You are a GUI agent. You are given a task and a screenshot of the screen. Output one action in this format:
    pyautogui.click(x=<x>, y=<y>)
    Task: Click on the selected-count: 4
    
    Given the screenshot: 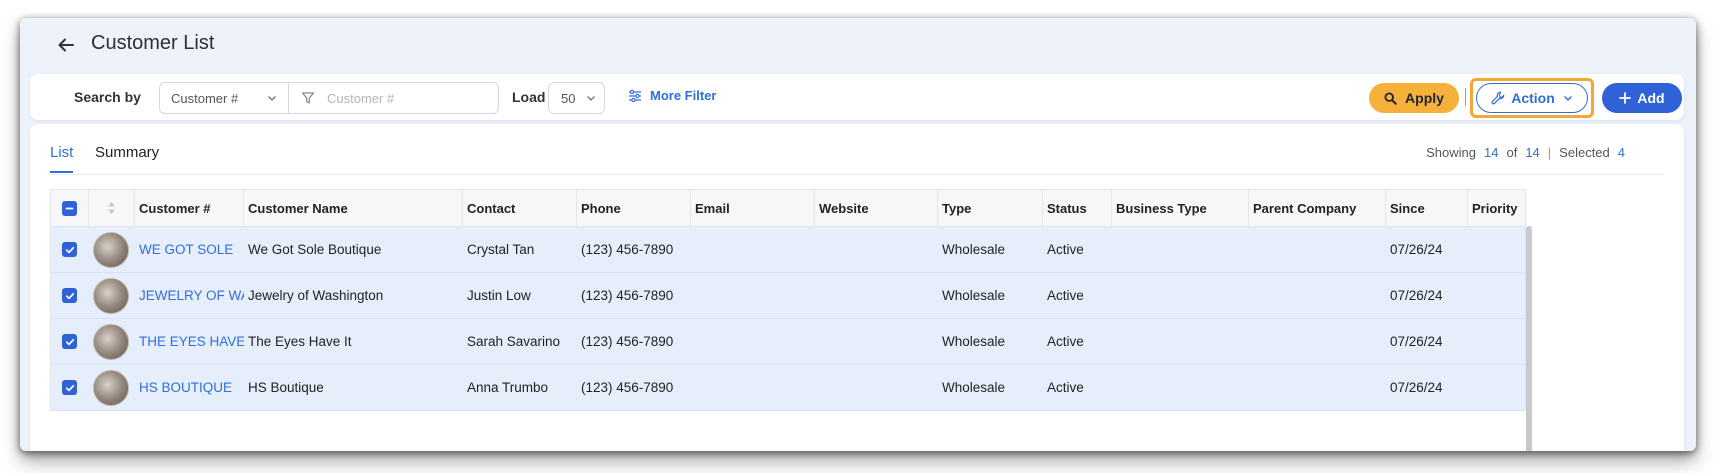 What is the action you would take?
    pyautogui.click(x=1621, y=152)
    